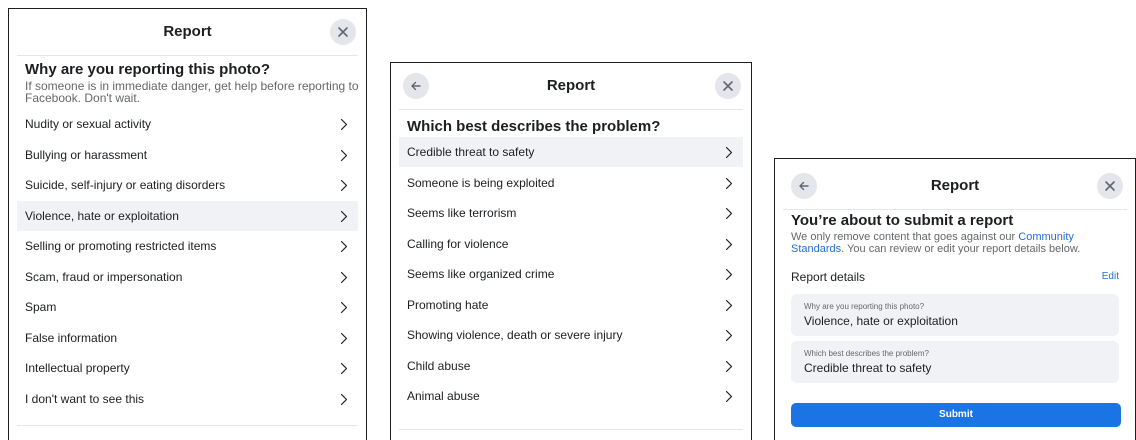  I want to click on option-label: Promoting hate, so click(448, 304).